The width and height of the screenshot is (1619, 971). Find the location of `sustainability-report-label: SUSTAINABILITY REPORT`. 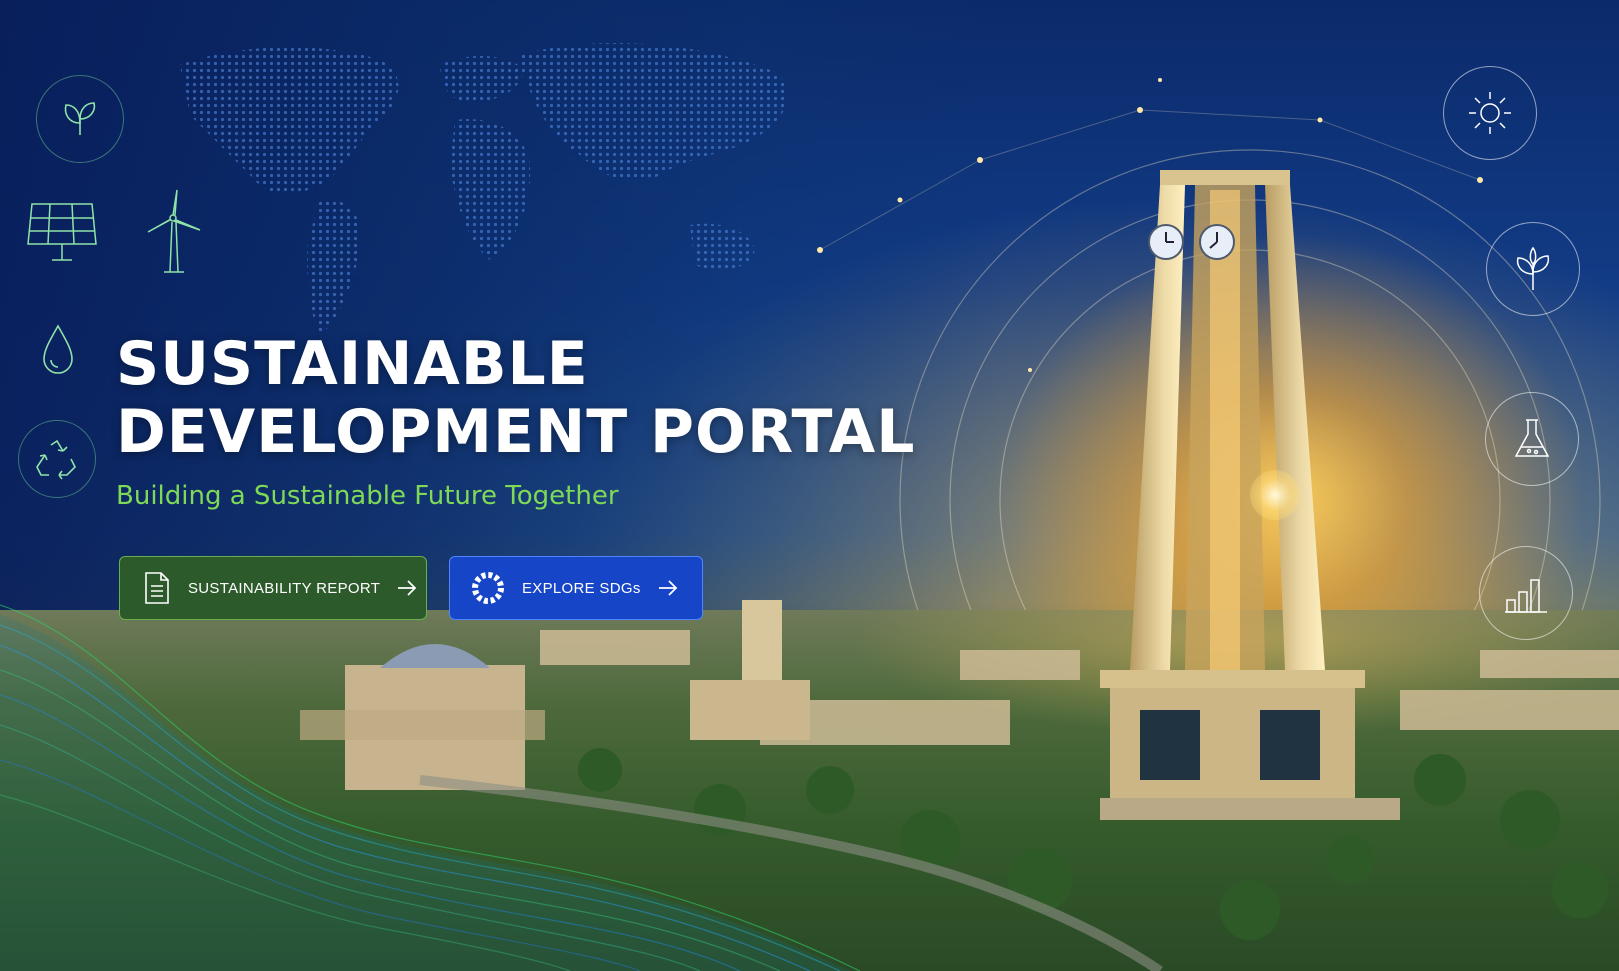

sustainability-report-label: SUSTAINABILITY REPORT is located at coordinates (284, 588).